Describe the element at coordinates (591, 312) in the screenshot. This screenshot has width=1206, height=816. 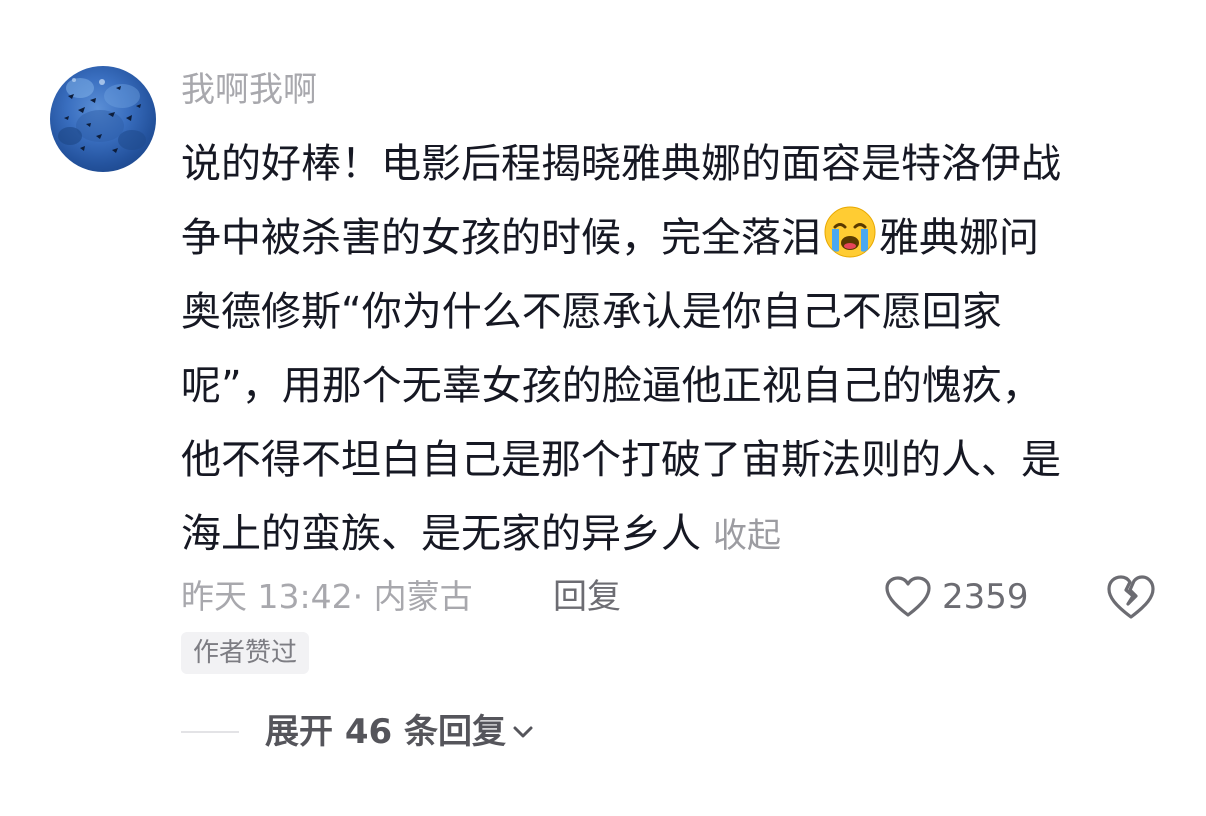
I see `comment-text-line: 奥德修斯“你为什么不愿承认是你自己不愿回家` at that location.